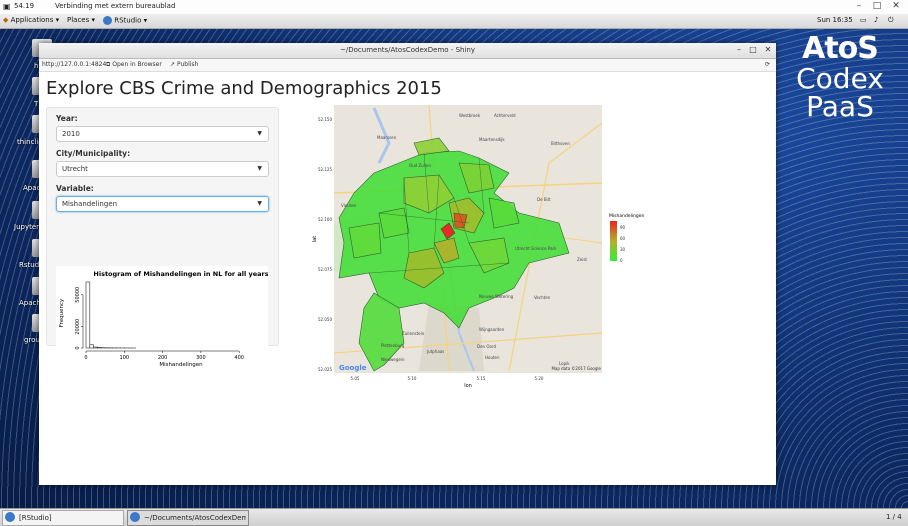 The image size is (908, 526). What do you see at coordinates (420, 165) in the screenshot?
I see `svg-text: Oud Zuilen` at bounding box center [420, 165].